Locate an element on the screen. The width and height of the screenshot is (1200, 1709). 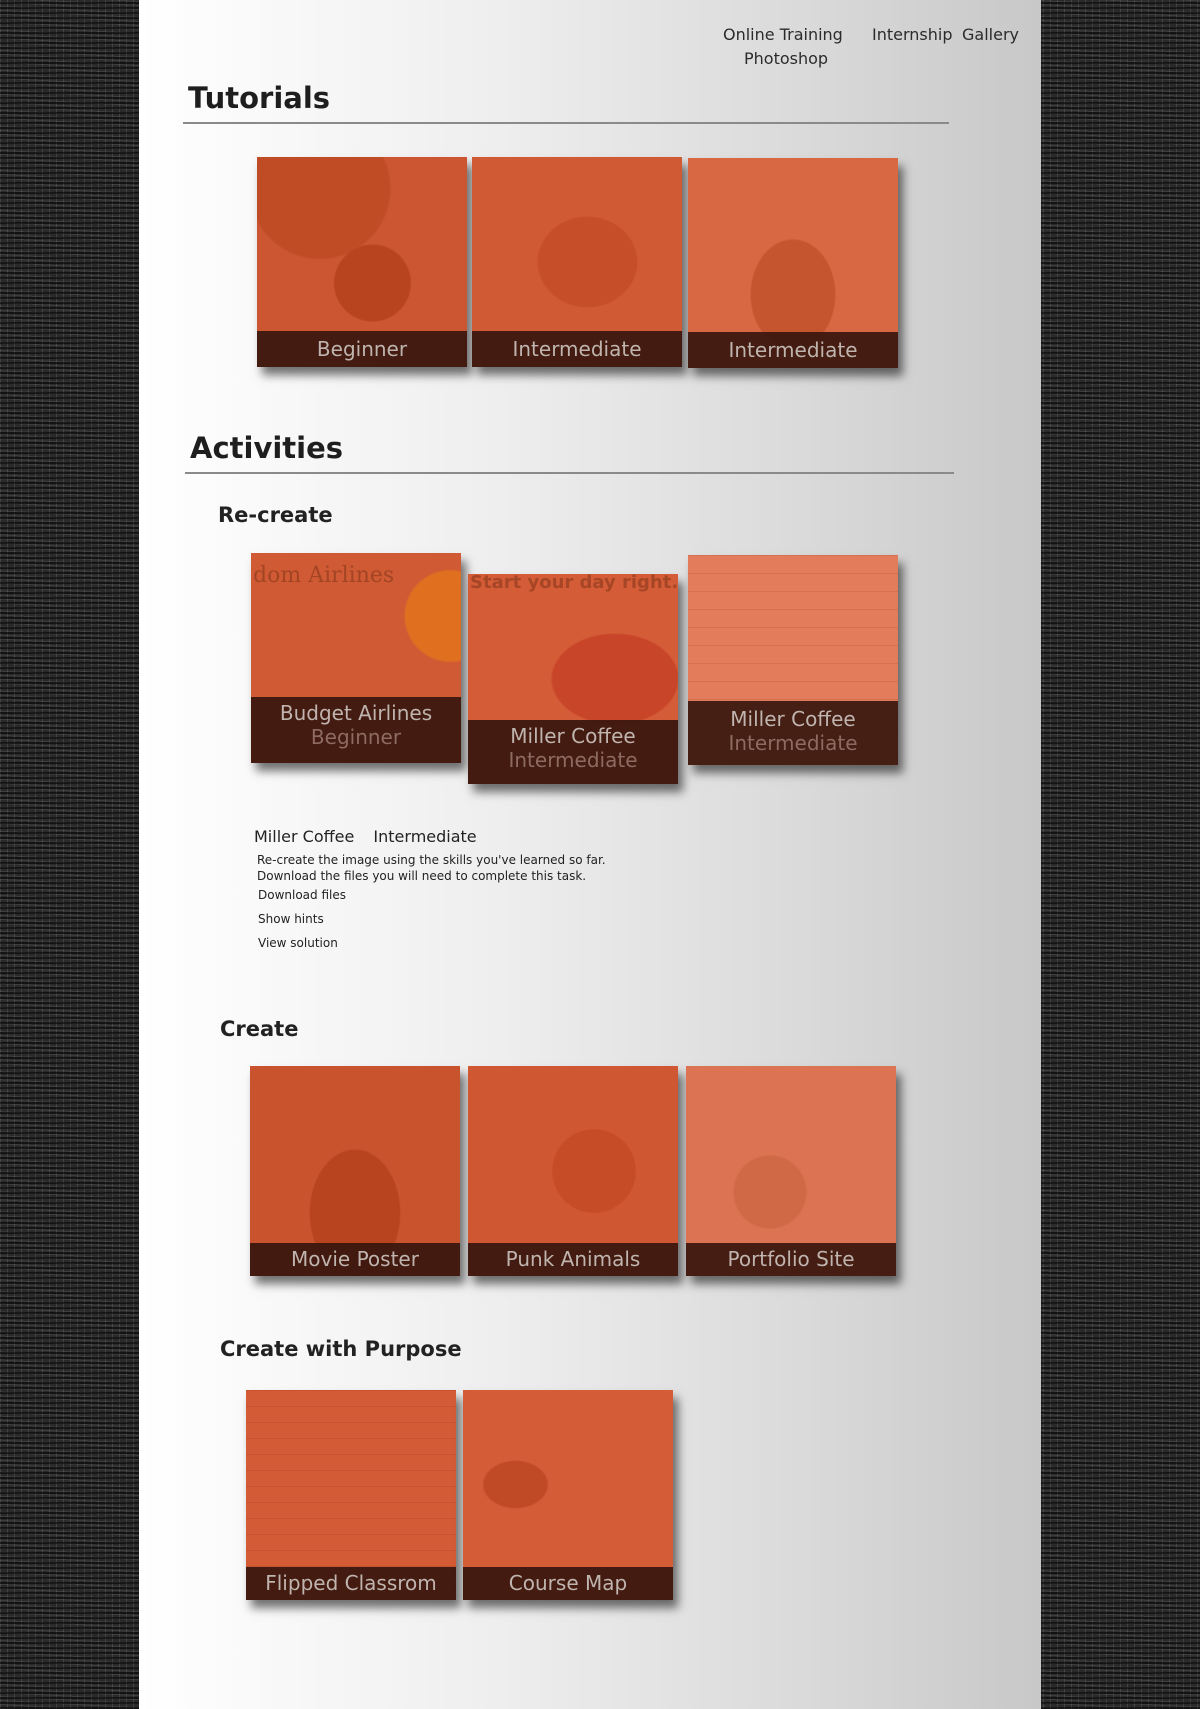
card-label-bar: Punk Animals is located at coordinates (573, 1259).